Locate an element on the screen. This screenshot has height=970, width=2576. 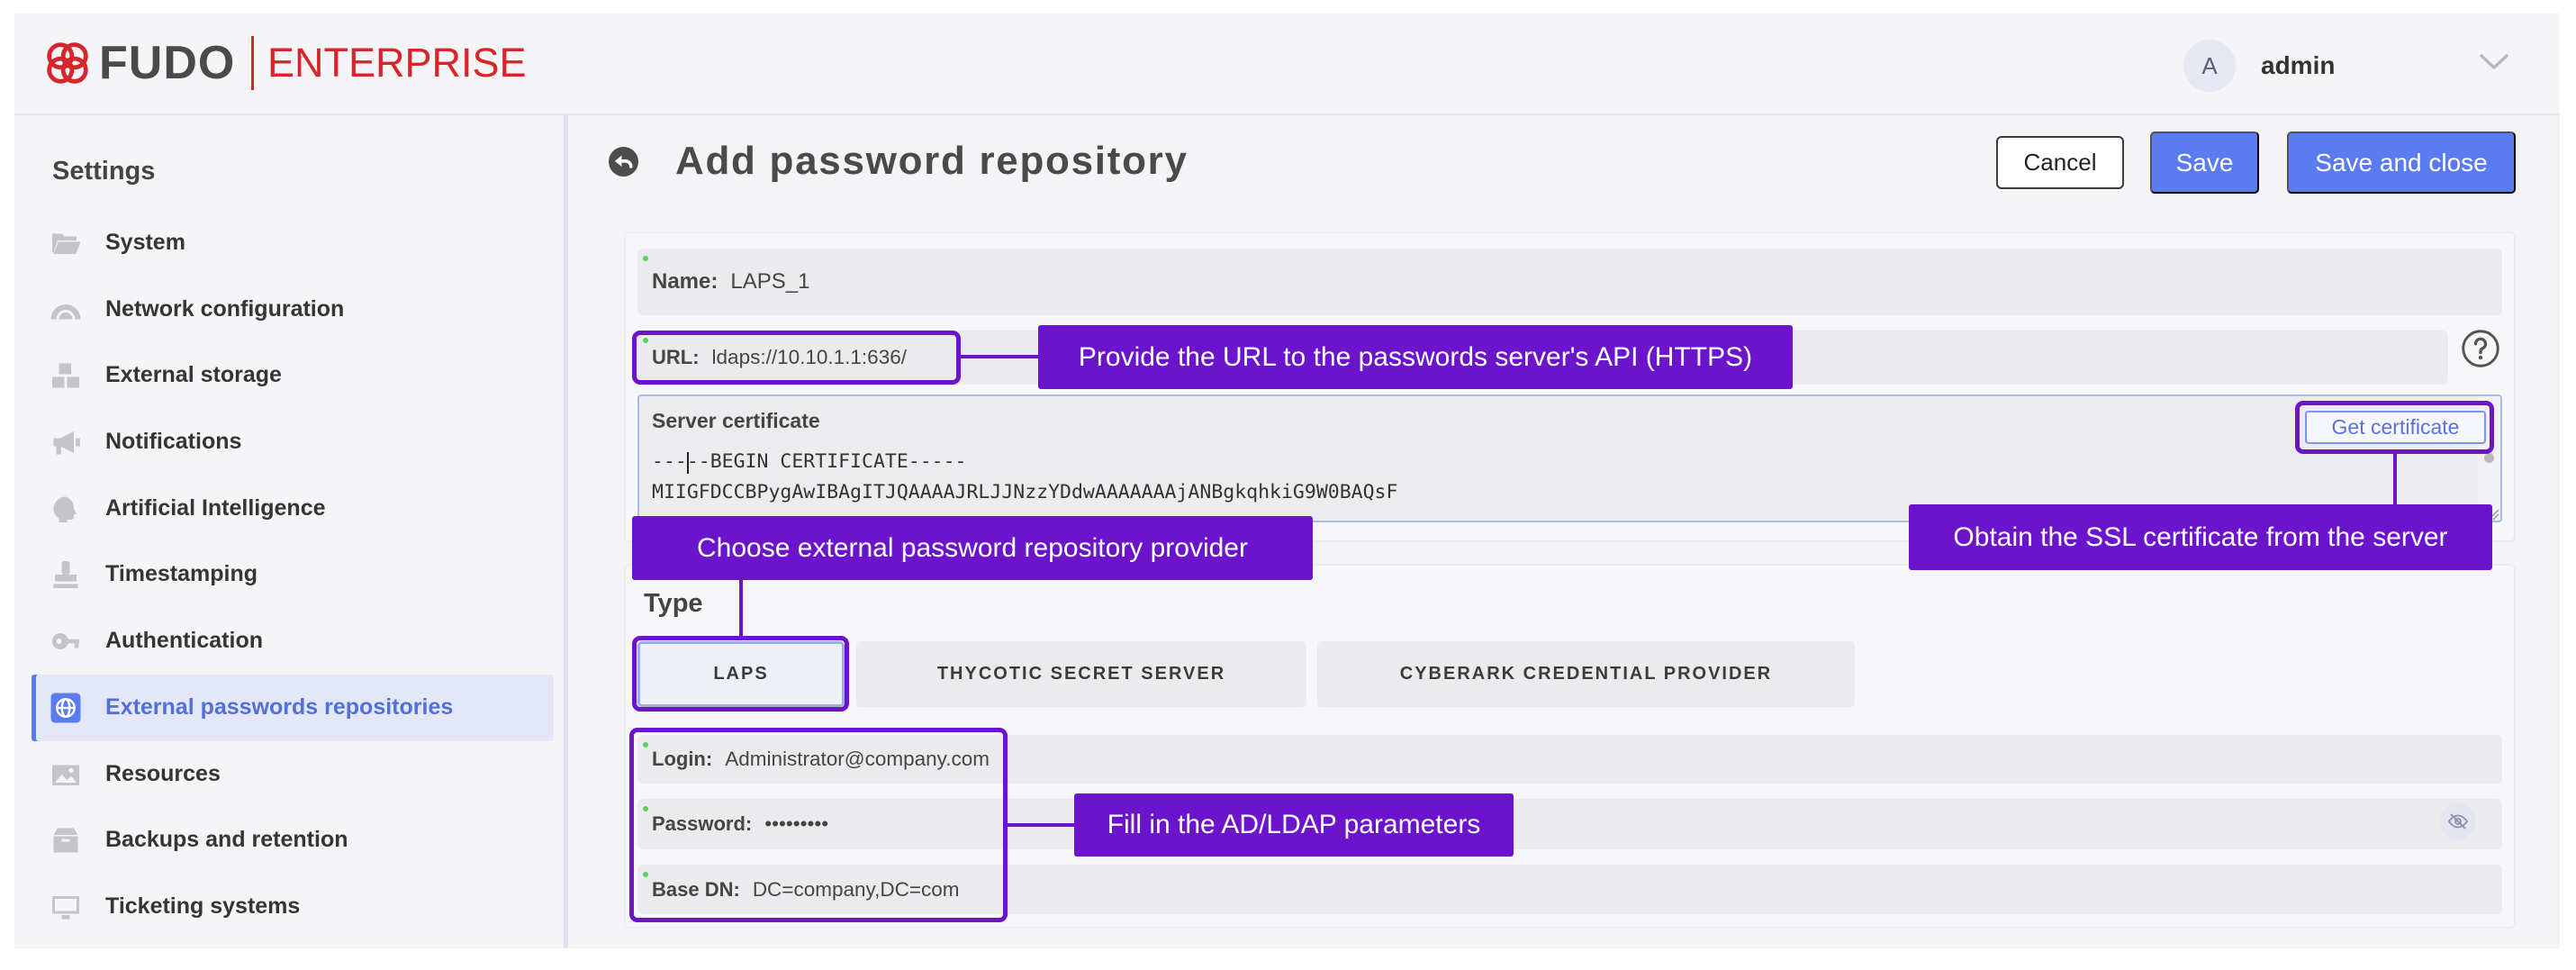
avatar: A is located at coordinates (2209, 66).